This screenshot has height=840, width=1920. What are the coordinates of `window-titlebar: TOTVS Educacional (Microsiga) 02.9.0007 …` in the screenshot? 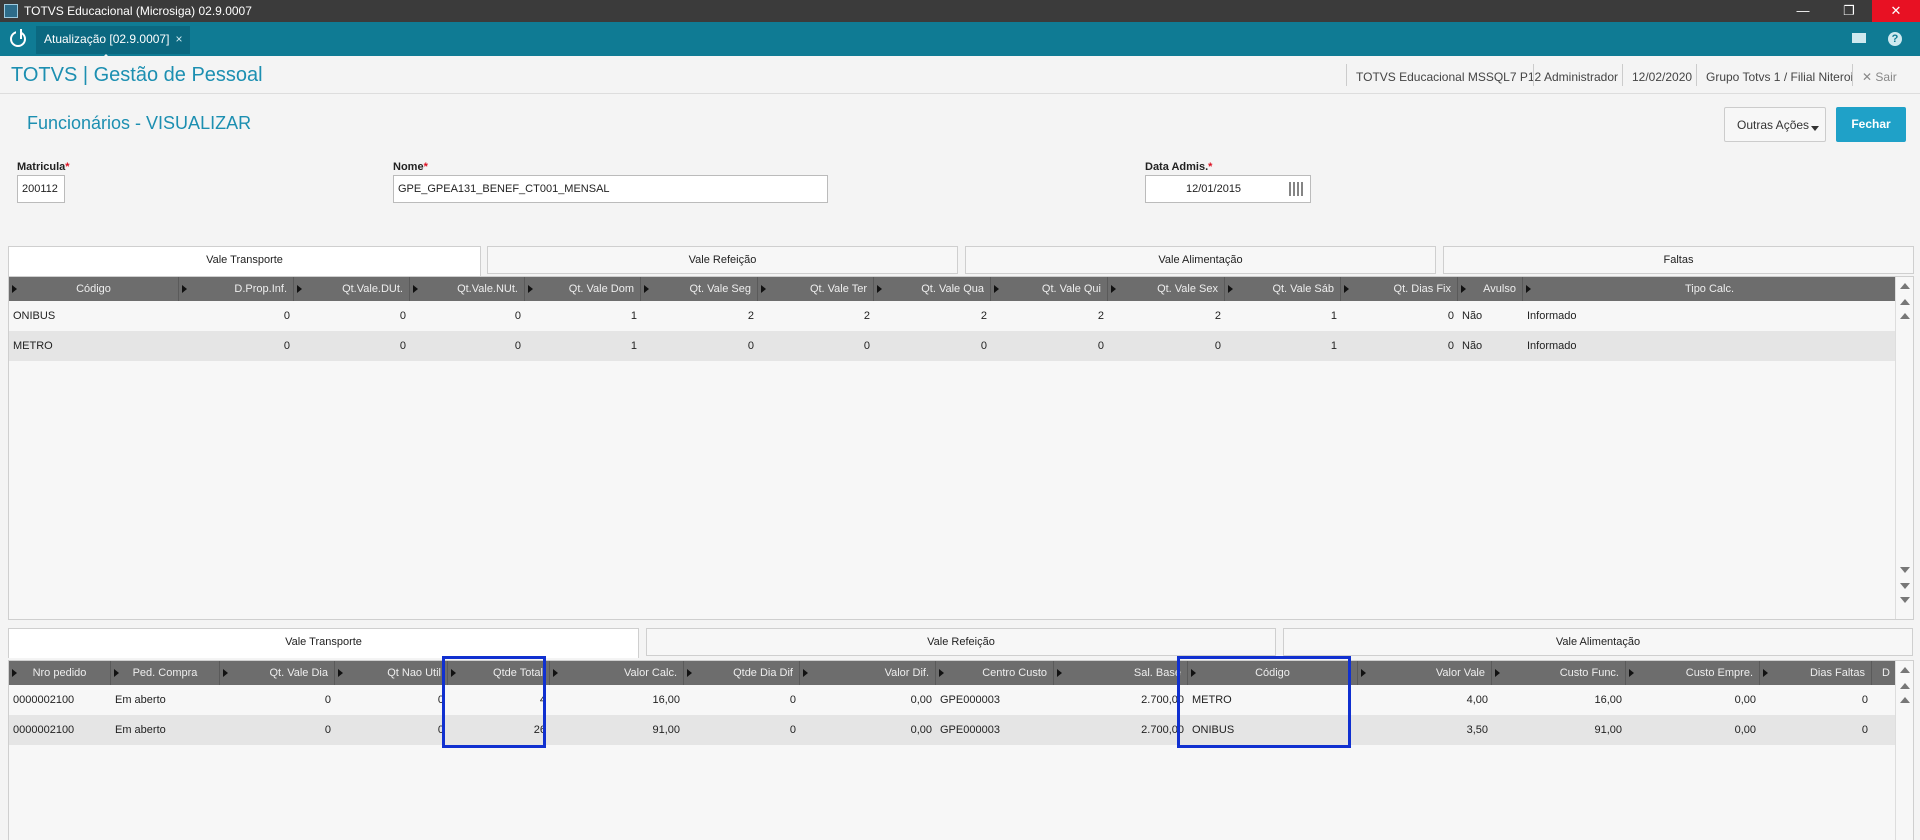 It's located at (960, 11).